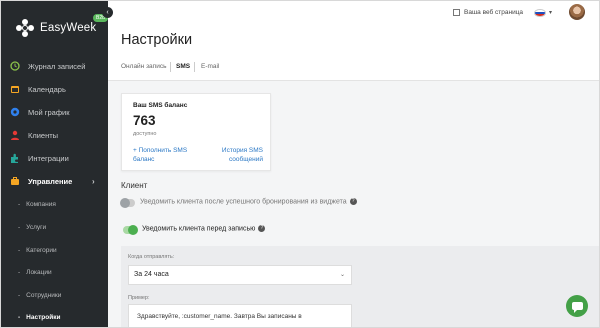 The height and width of the screenshot is (328, 600). Describe the element at coordinates (144, 120) in the screenshot. I see `balance-value: 763` at that location.